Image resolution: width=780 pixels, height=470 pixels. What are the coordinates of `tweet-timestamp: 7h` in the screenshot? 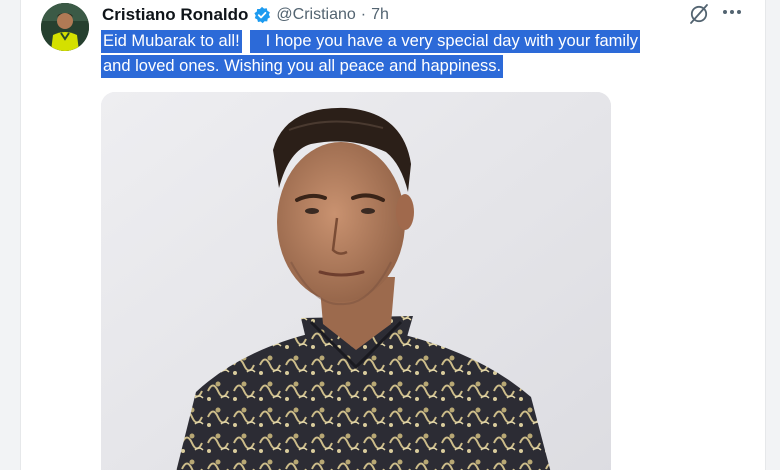 It's located at (380, 15).